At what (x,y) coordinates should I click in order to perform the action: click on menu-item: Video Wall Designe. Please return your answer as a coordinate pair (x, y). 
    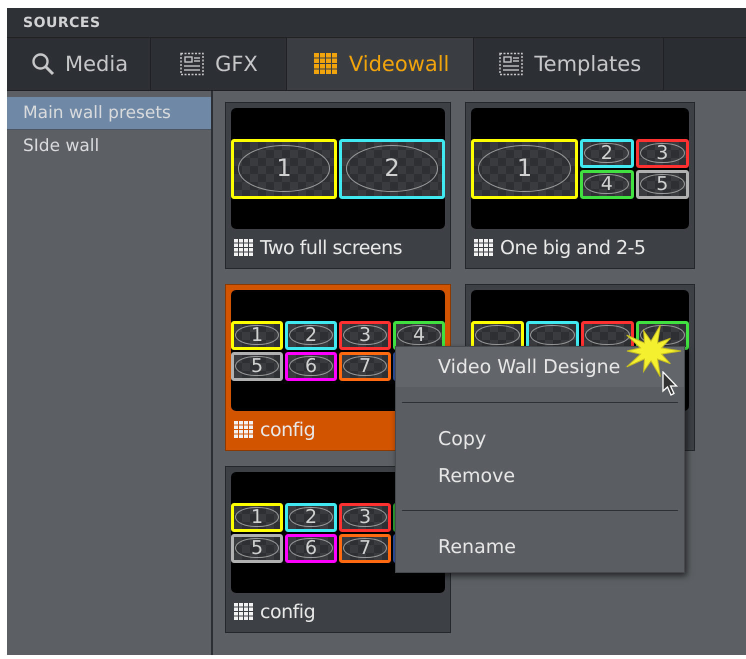
    Looking at the image, I should click on (540, 367).